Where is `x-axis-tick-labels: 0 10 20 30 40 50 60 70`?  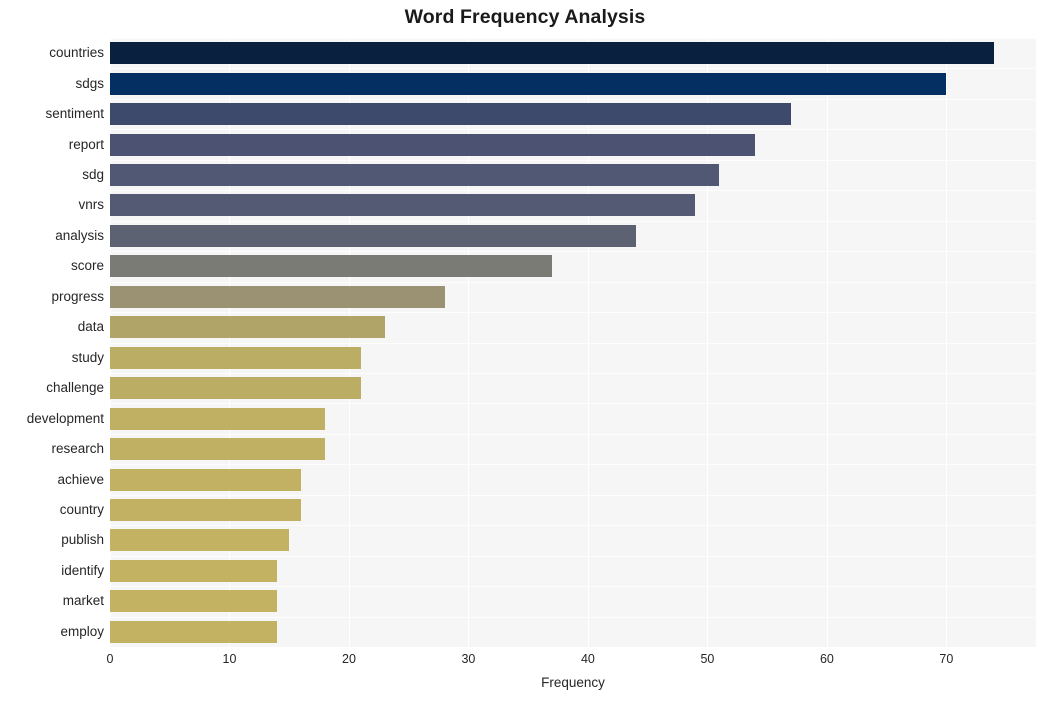 x-axis-tick-labels: 0 10 20 30 40 50 60 70 is located at coordinates (525, 662).